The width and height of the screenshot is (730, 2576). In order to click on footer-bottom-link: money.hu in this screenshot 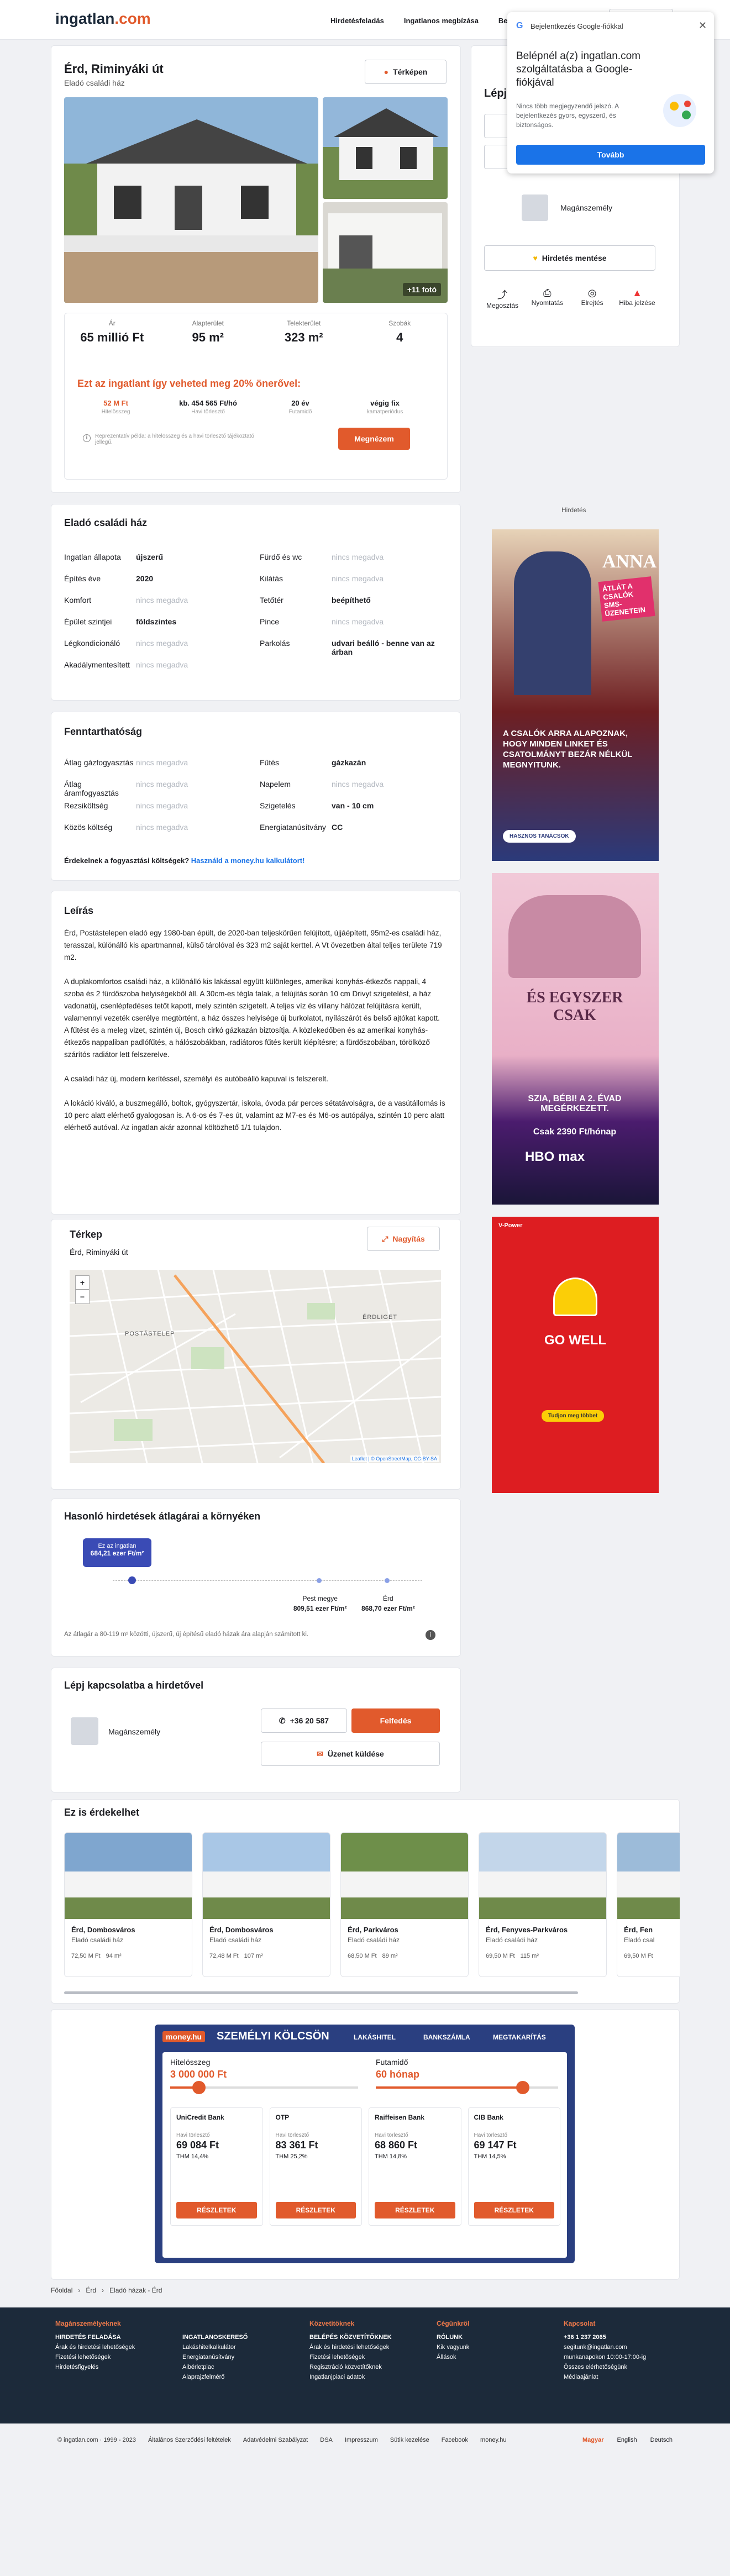, I will do `click(493, 2440)`.